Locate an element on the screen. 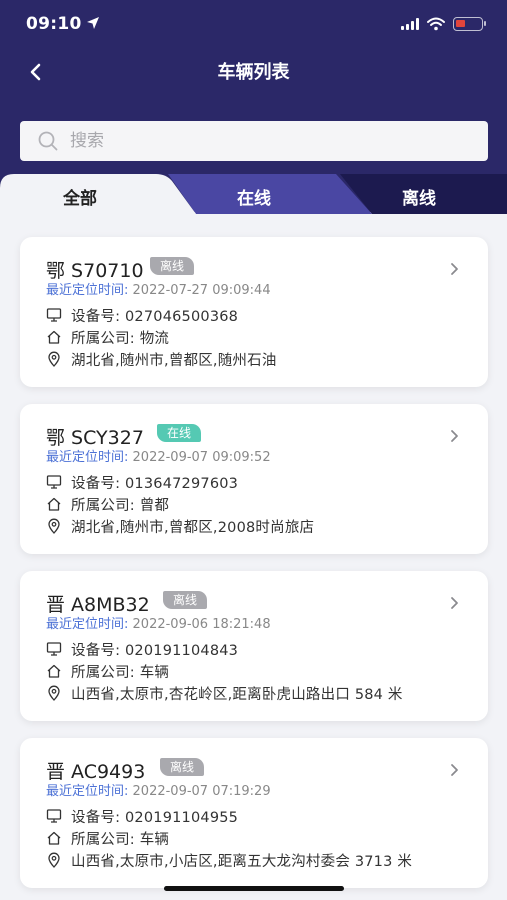 The width and height of the screenshot is (507, 900). device-number: 设备号: 027046500368 is located at coordinates (155, 316).